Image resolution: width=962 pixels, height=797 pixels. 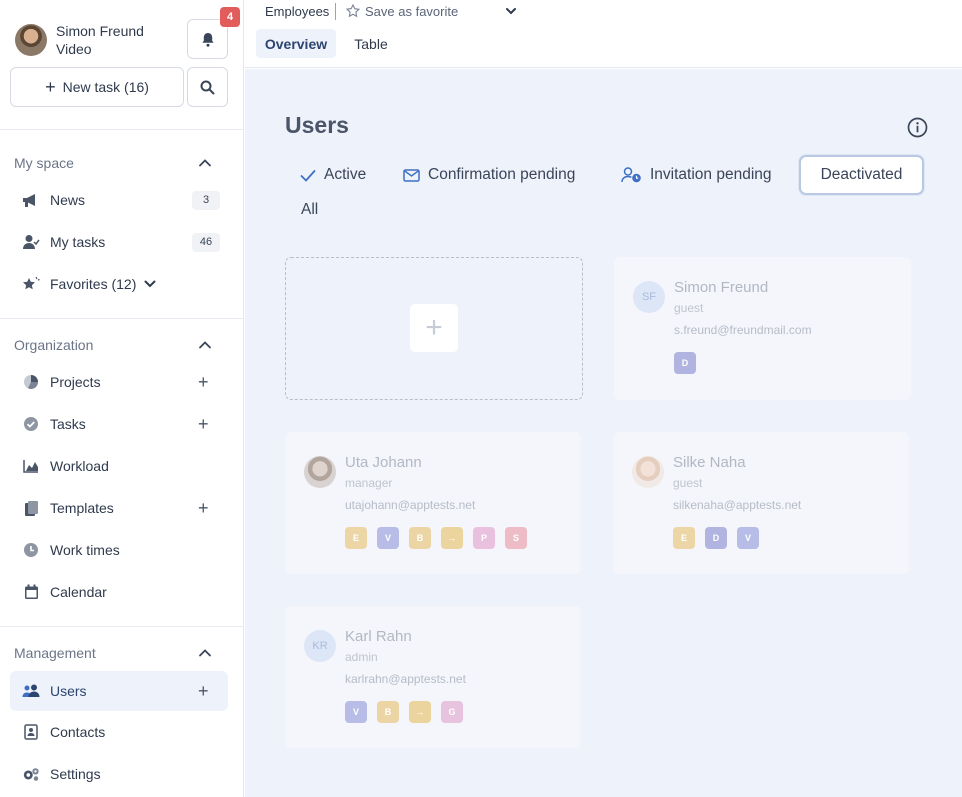 I want to click on filter-label: Confirmation pending, so click(x=502, y=174).